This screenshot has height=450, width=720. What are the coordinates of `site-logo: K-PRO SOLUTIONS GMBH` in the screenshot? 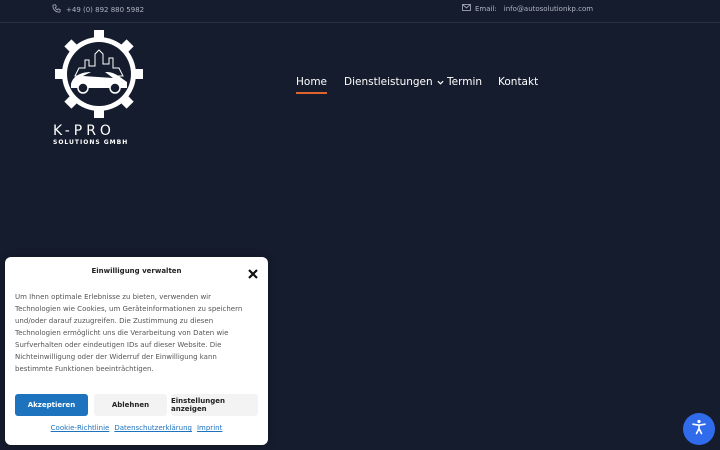 It's located at (102, 90).